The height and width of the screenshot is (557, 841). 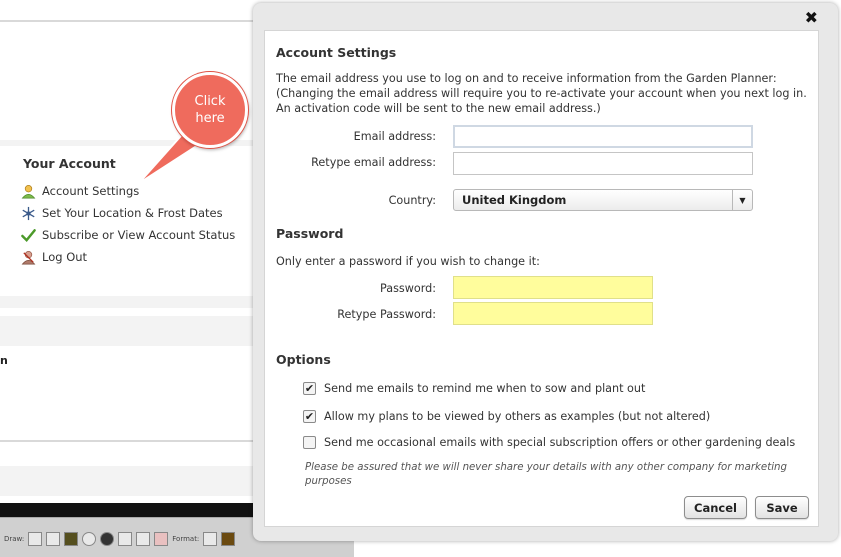 I want to click on retype-email-label: Retype email address:, so click(x=373, y=162).